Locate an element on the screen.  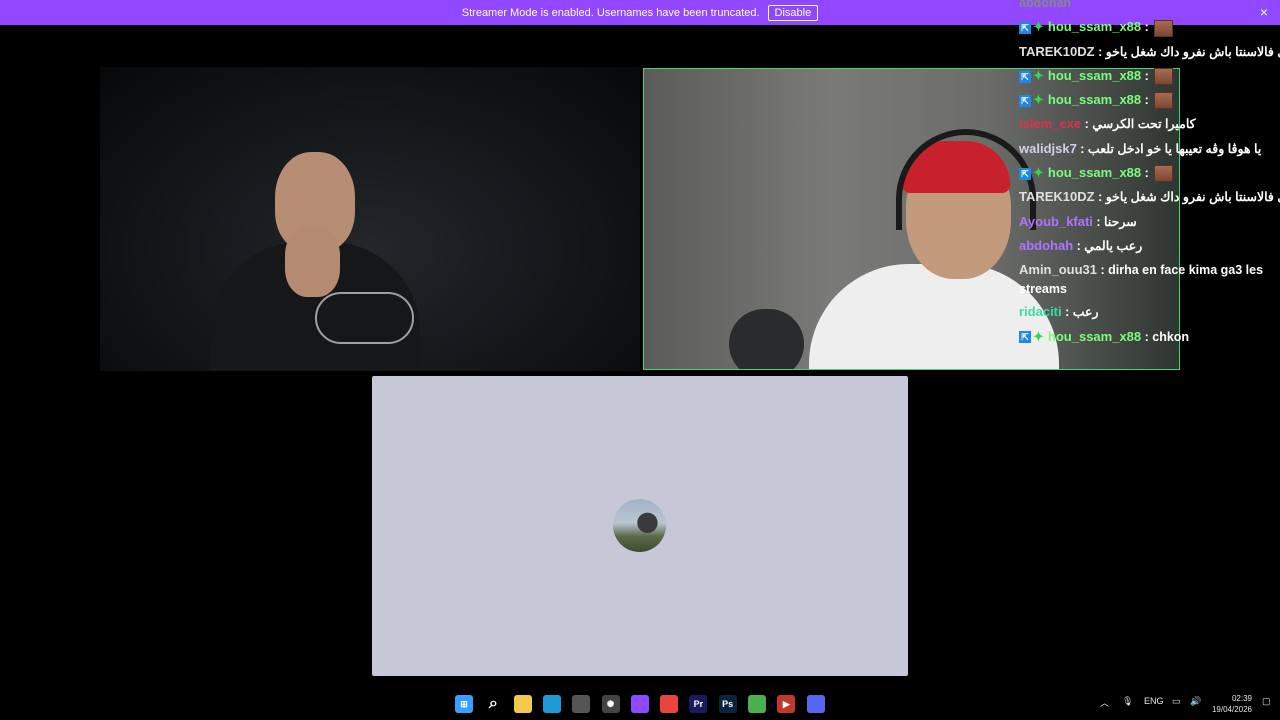
edge-browser-icon is located at coordinates (551, 704).